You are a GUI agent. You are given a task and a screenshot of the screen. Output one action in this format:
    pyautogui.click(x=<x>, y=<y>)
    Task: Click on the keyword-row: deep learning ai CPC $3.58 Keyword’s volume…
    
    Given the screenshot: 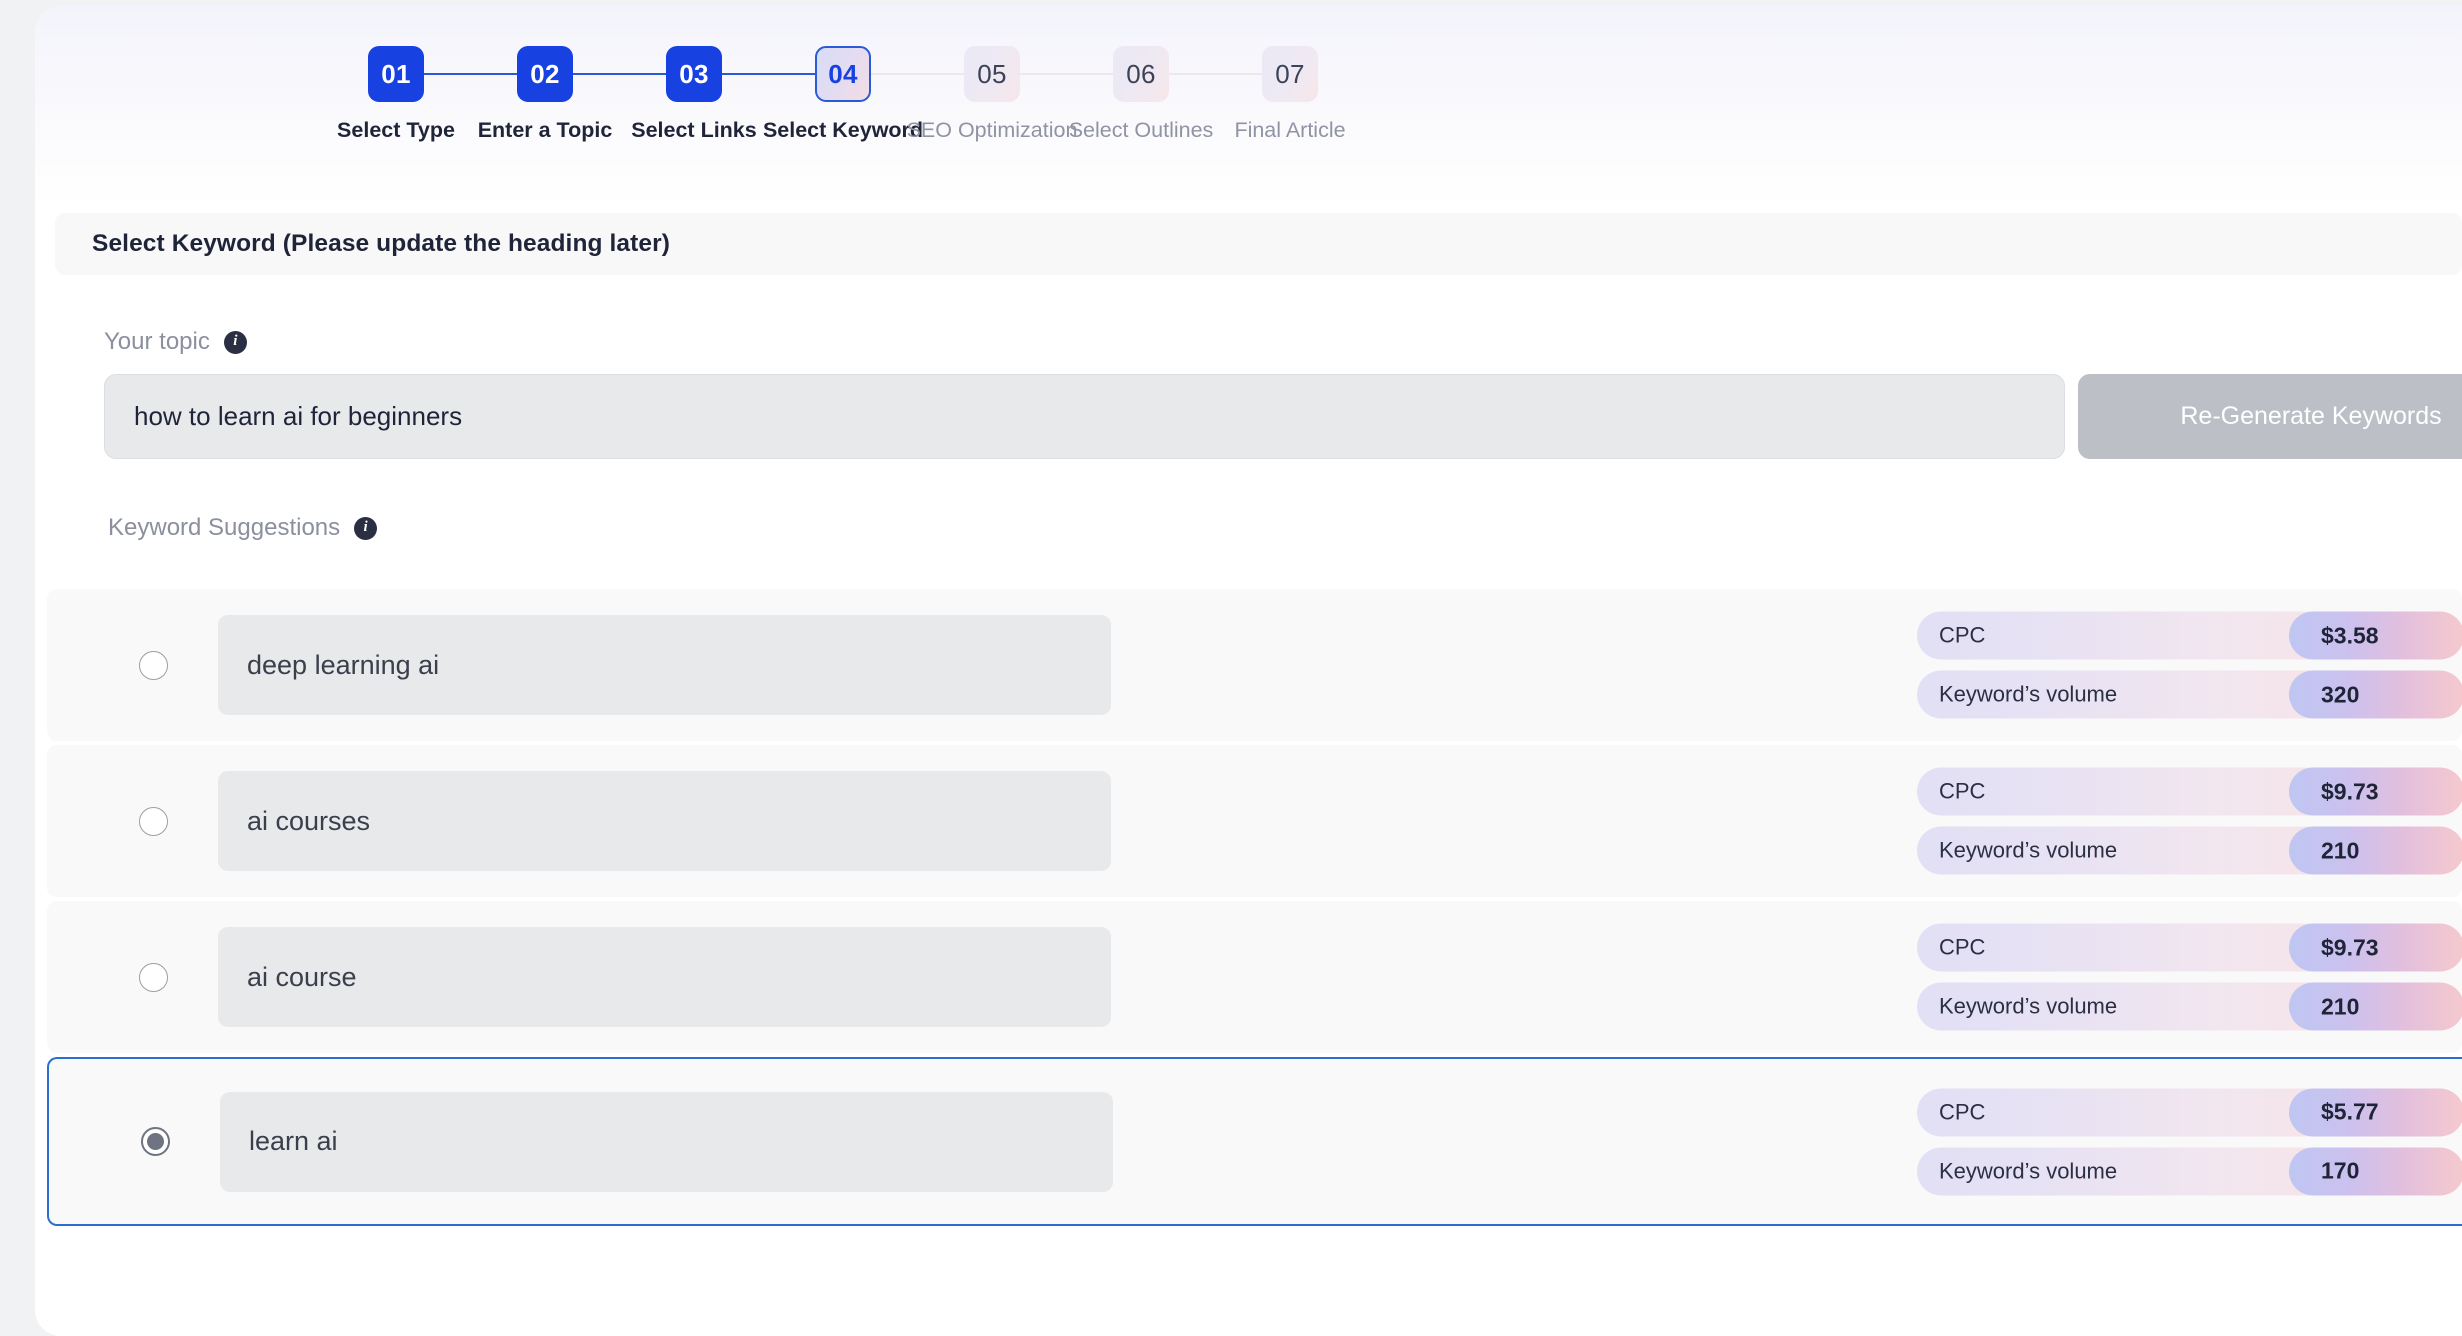 What is the action you would take?
    pyautogui.click(x=1254, y=665)
    